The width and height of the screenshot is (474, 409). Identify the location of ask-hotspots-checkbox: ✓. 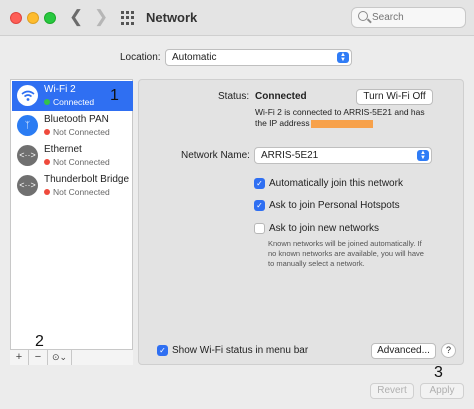
(259, 205).